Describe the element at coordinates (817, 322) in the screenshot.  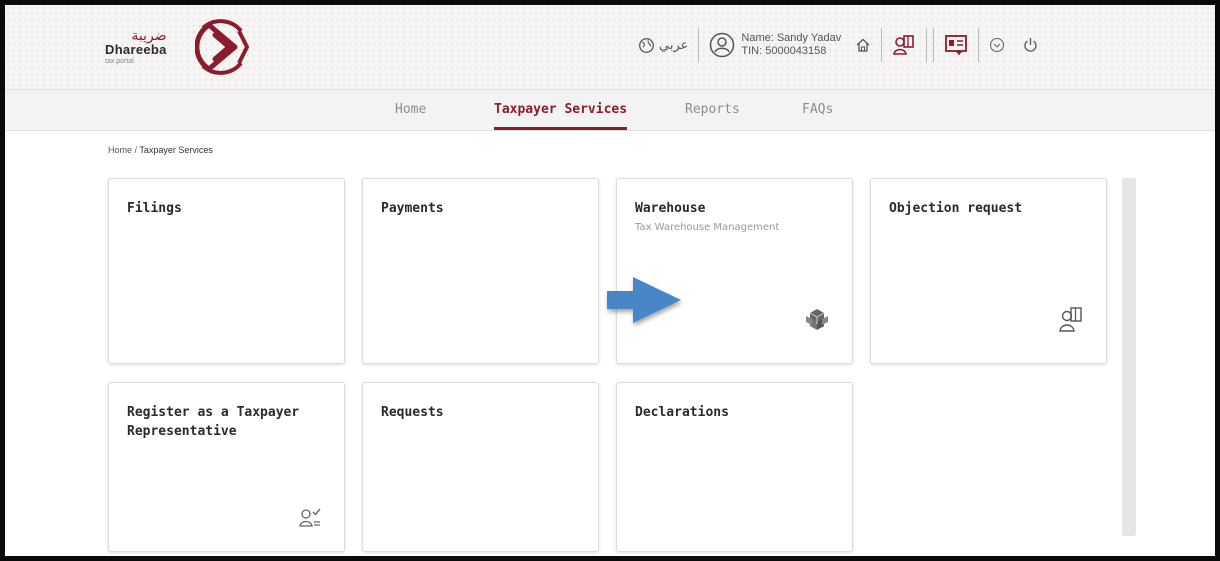
I see `warehouse-cubes-icon` at that location.